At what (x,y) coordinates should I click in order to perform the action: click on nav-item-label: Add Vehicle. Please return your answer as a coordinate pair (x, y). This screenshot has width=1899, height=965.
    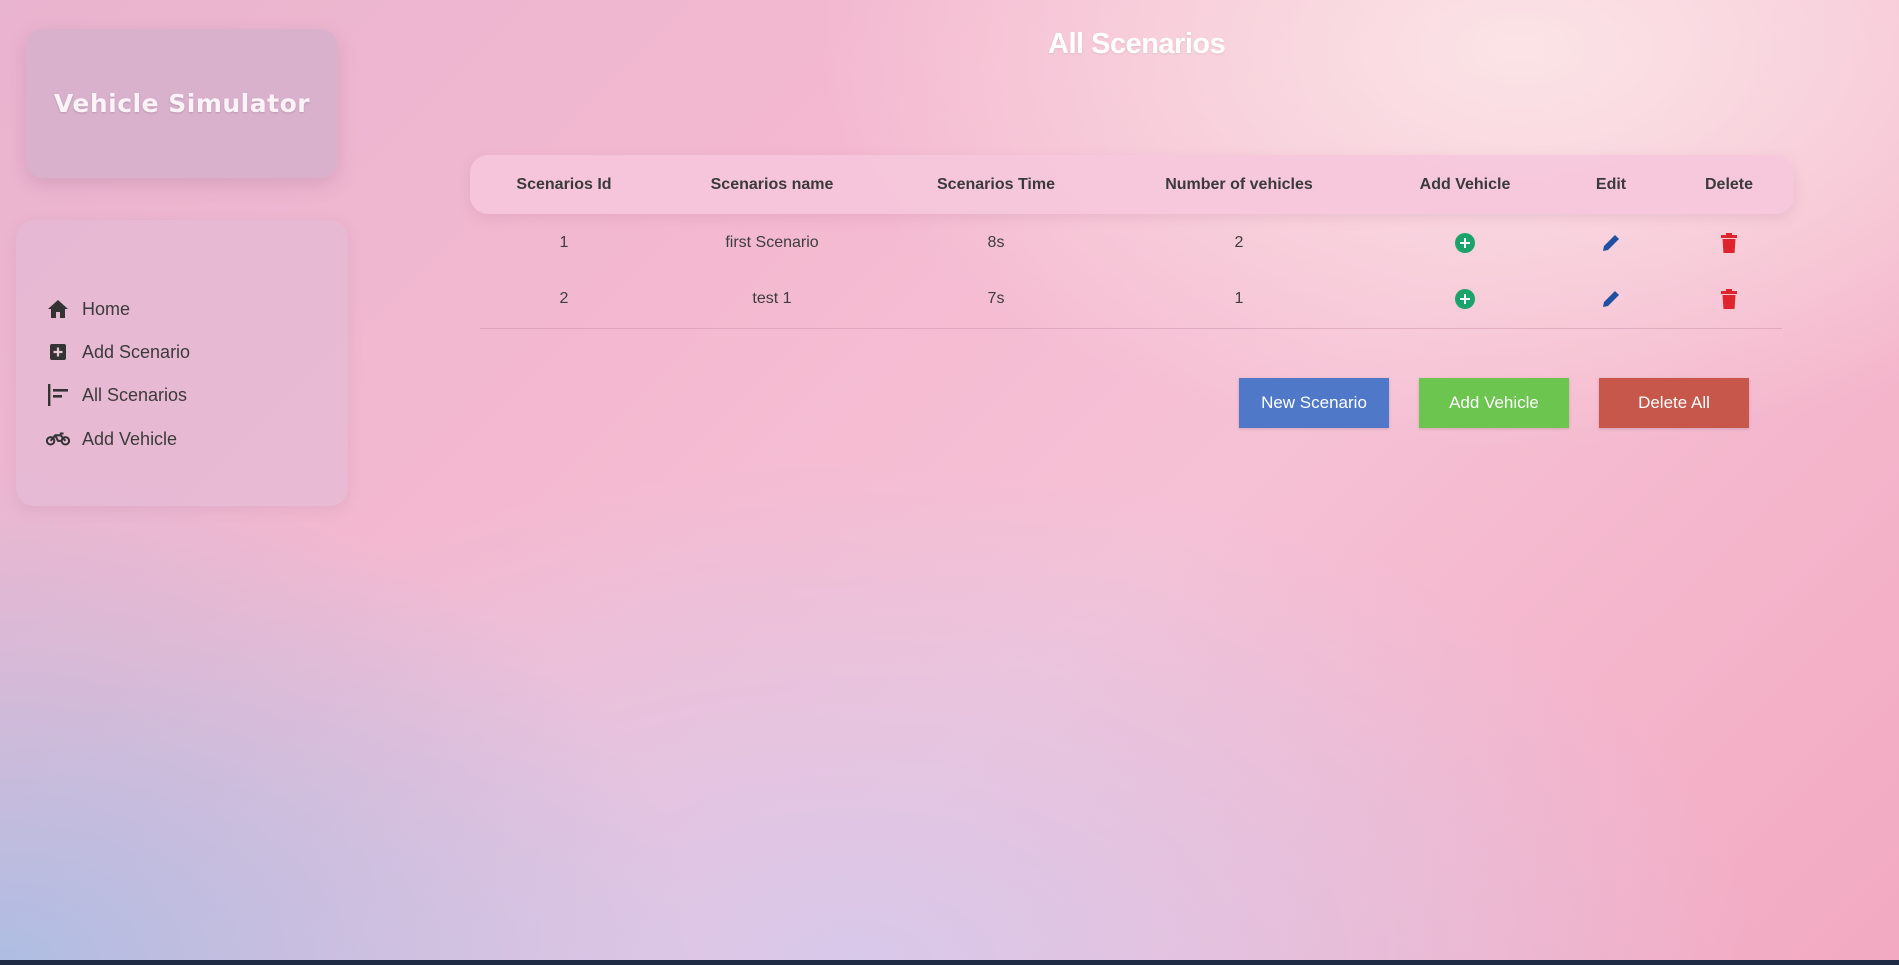
    Looking at the image, I should click on (130, 438).